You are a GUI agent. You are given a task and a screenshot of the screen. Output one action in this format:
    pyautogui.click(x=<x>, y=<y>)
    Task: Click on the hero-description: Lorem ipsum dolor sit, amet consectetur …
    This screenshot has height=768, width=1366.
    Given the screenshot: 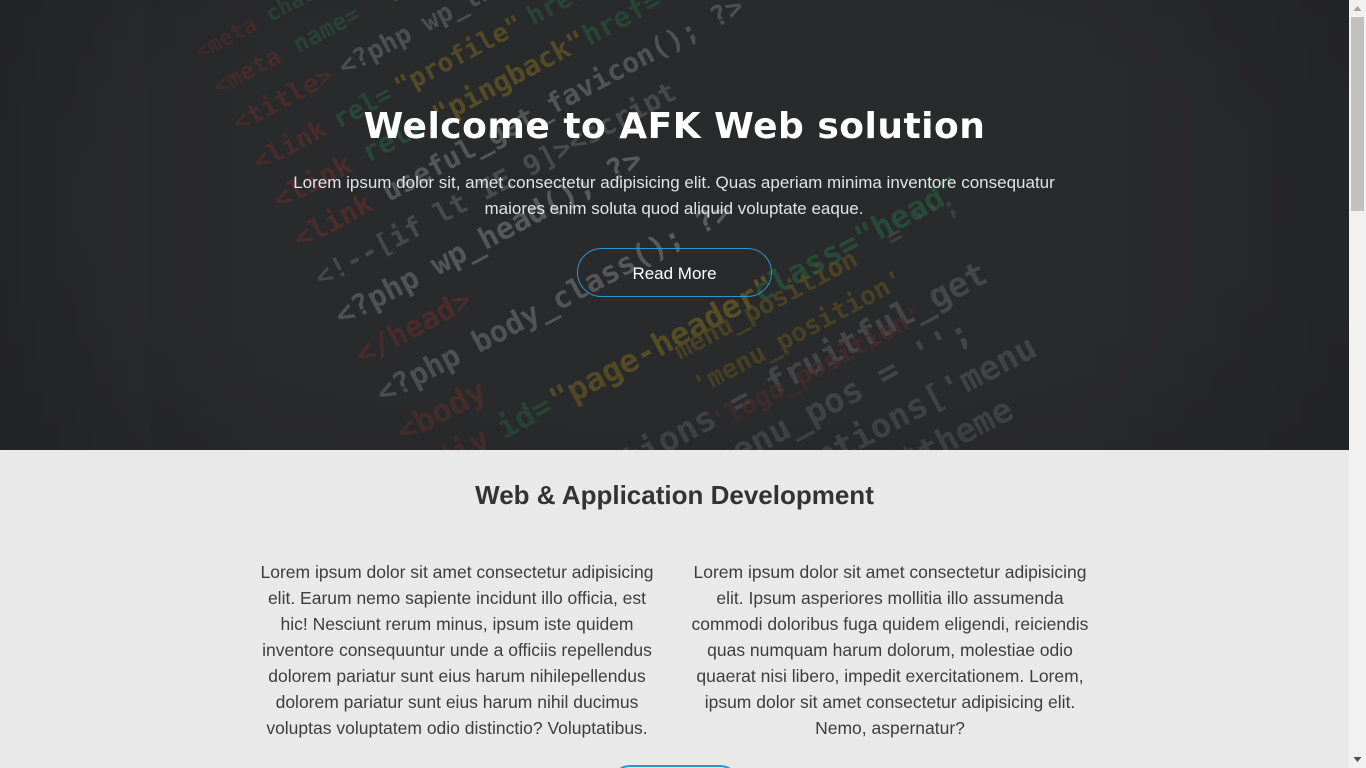 What is the action you would take?
    pyautogui.click(x=674, y=195)
    